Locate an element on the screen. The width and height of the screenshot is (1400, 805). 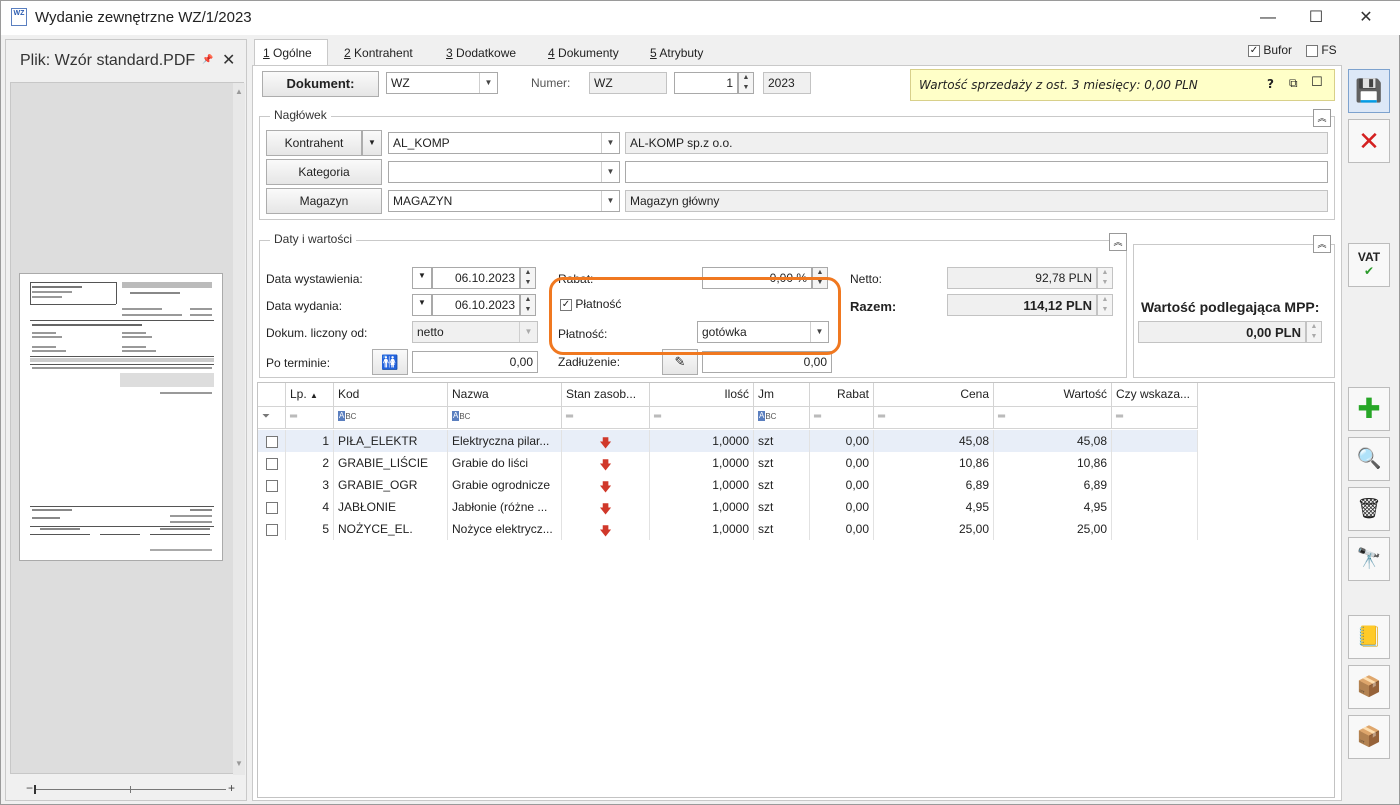
filter-cell-rabat: ═ is located at coordinates (842, 418).